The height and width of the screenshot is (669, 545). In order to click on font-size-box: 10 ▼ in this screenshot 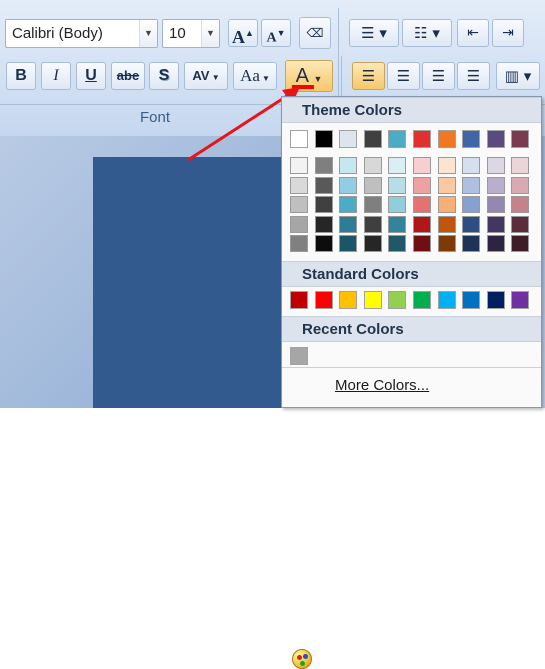, I will do `click(191, 33)`.